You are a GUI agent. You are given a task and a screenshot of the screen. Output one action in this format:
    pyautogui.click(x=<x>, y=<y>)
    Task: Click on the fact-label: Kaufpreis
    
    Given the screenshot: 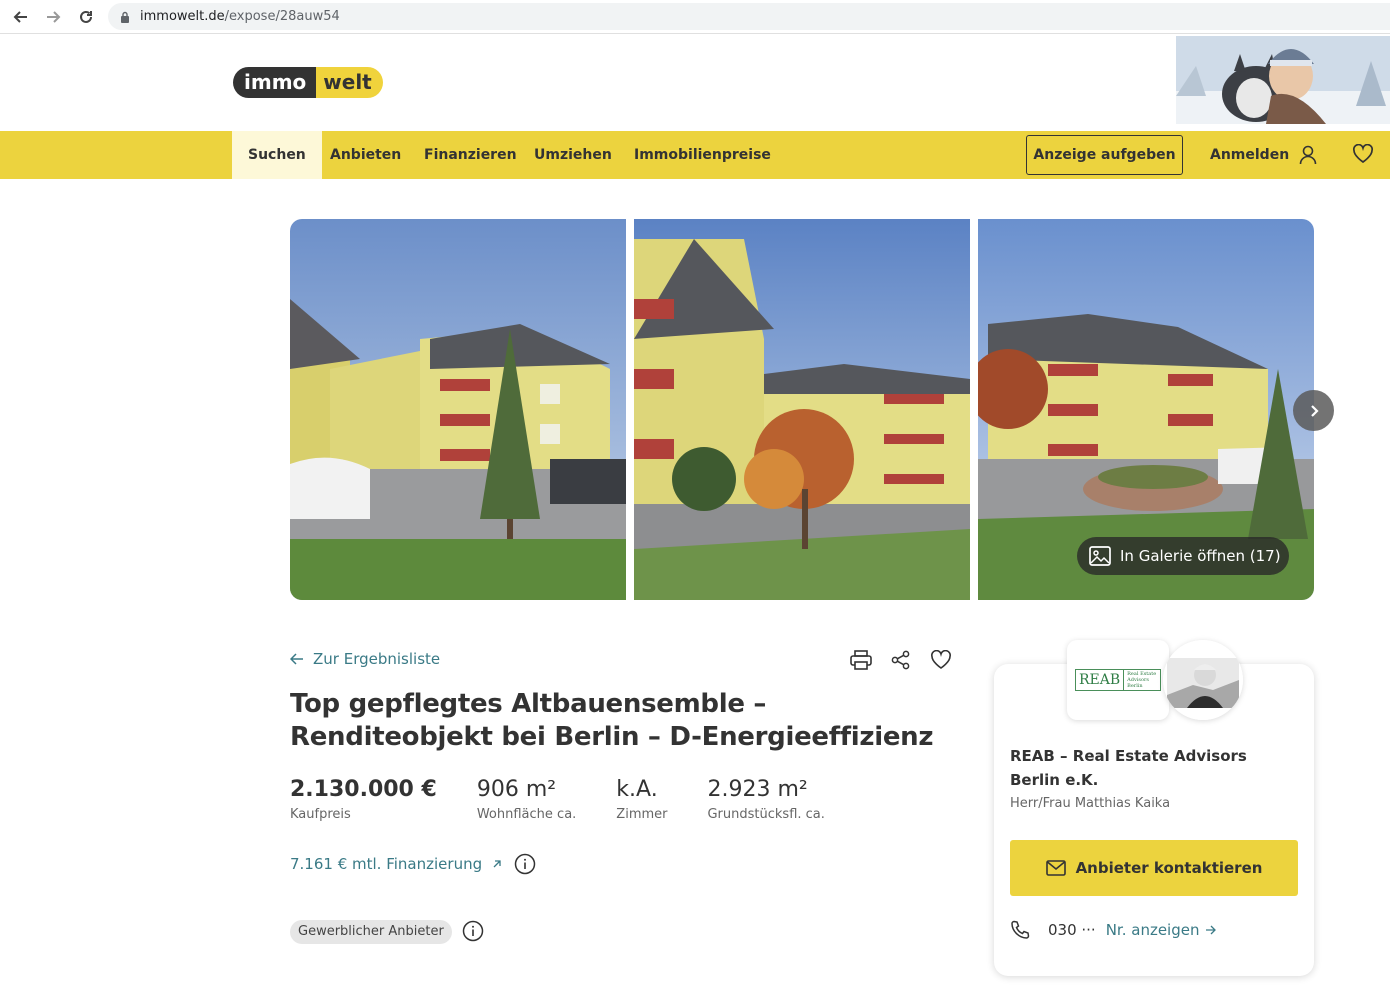 What is the action you would take?
    pyautogui.click(x=320, y=814)
    